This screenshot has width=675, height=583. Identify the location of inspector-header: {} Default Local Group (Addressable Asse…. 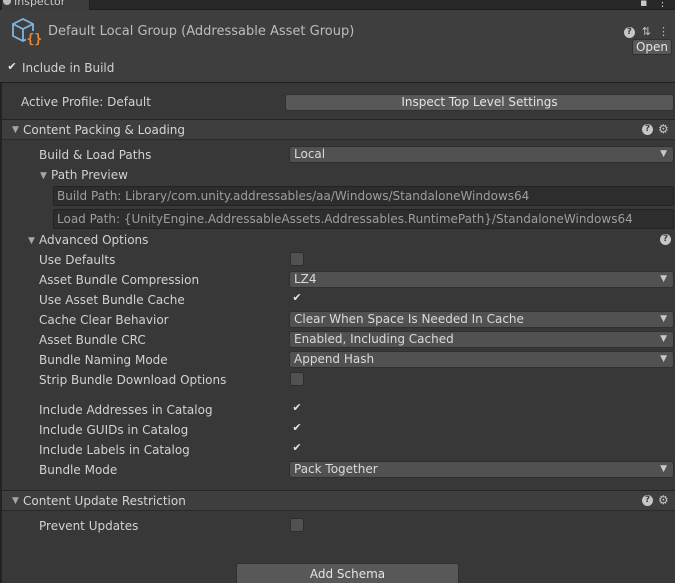
(337, 46).